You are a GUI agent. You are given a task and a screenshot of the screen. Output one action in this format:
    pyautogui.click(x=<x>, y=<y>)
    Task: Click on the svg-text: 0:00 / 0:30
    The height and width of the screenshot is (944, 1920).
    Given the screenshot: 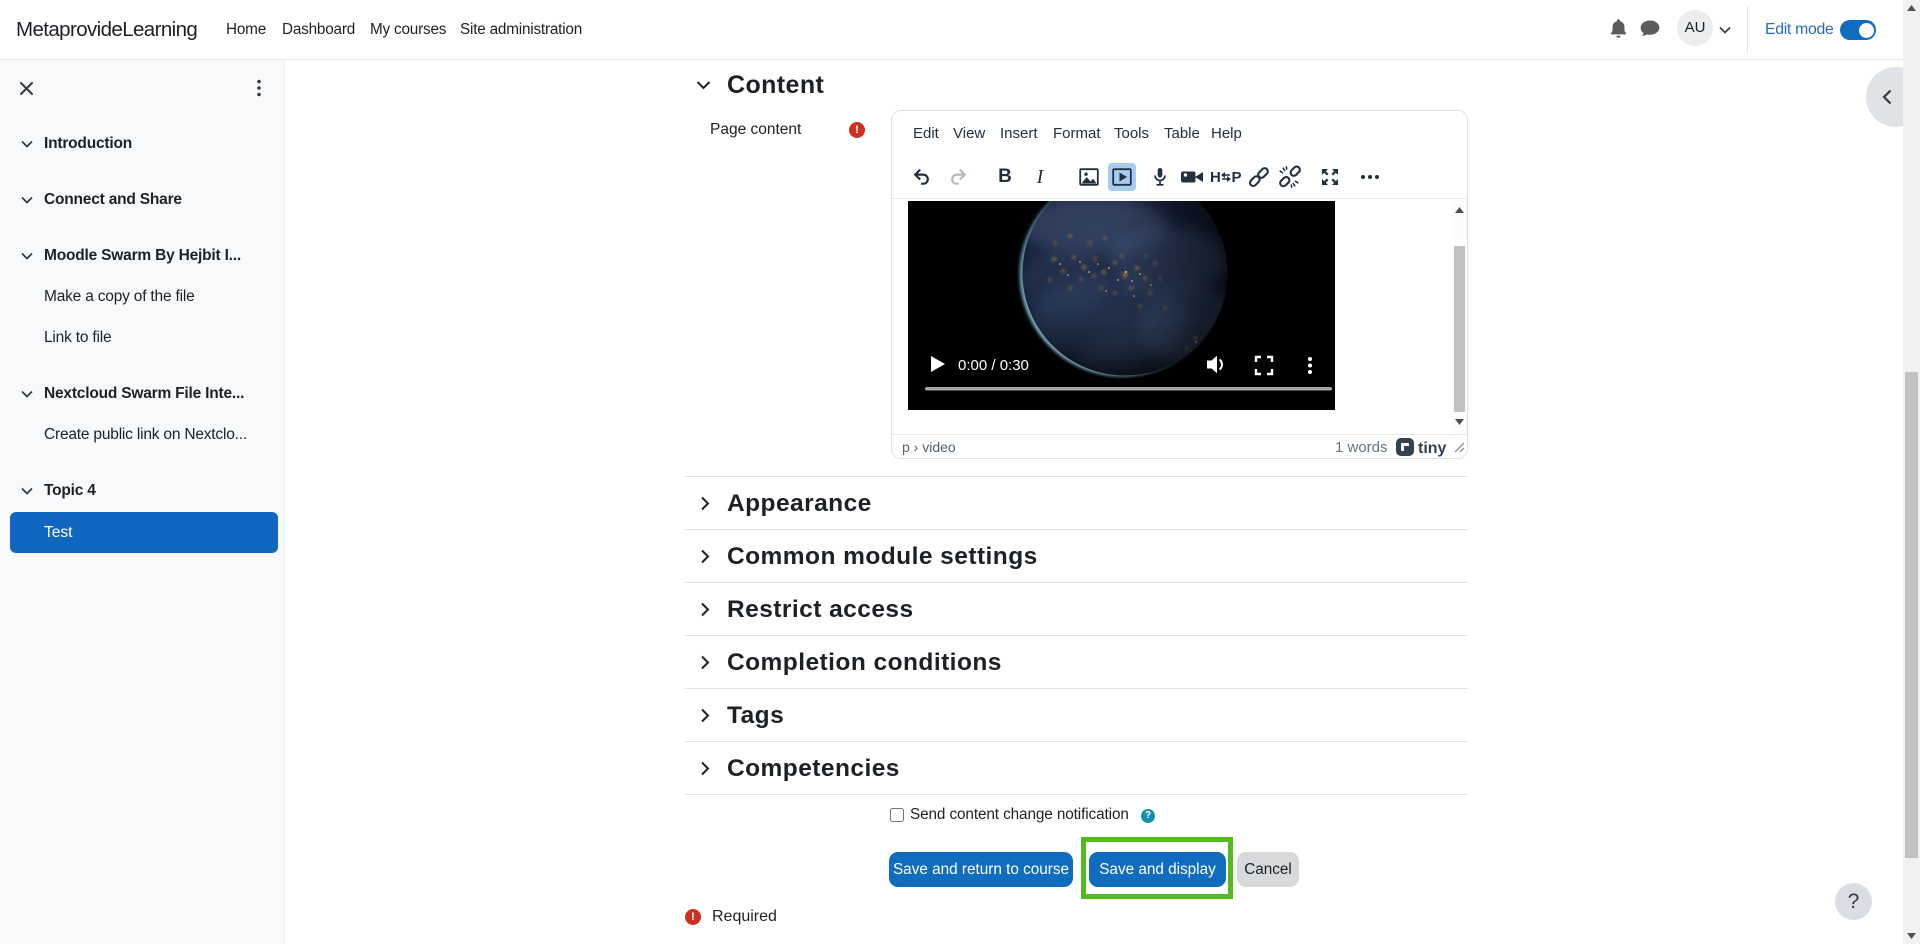 What is the action you would take?
    pyautogui.click(x=993, y=365)
    